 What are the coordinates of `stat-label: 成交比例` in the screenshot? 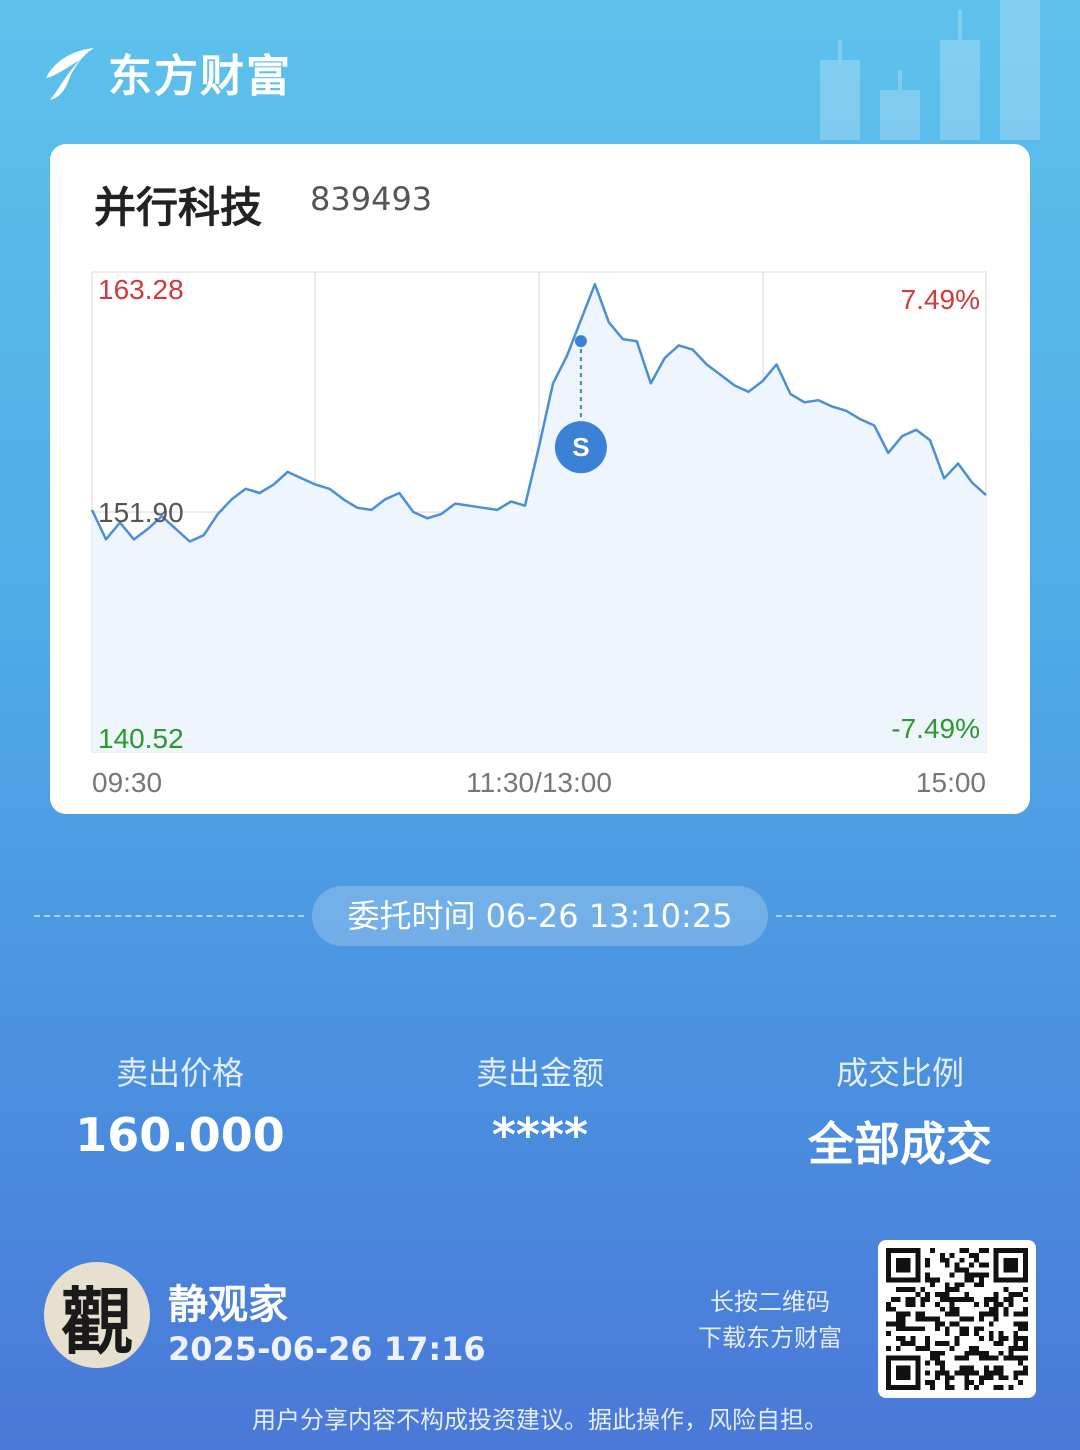 It's located at (899, 1073).